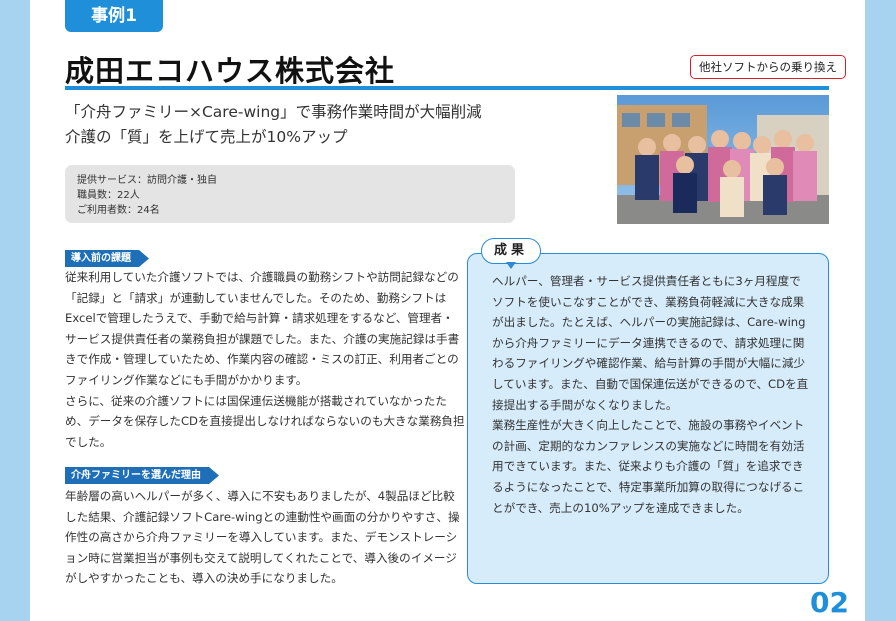 Image resolution: width=896 pixels, height=621 pixels. What do you see at coordinates (829, 602) in the screenshot?
I see `page-number: 02` at bounding box center [829, 602].